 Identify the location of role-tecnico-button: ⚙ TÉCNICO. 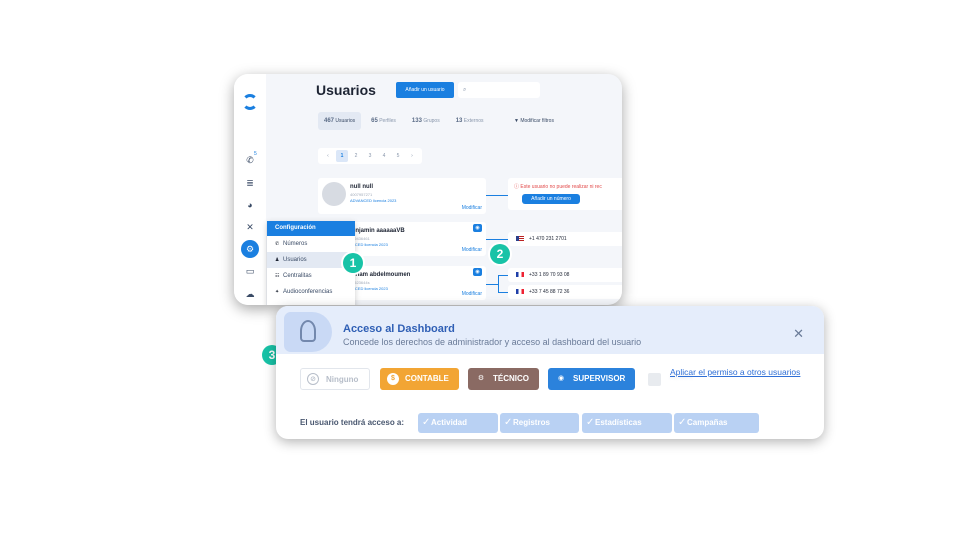
(503, 379).